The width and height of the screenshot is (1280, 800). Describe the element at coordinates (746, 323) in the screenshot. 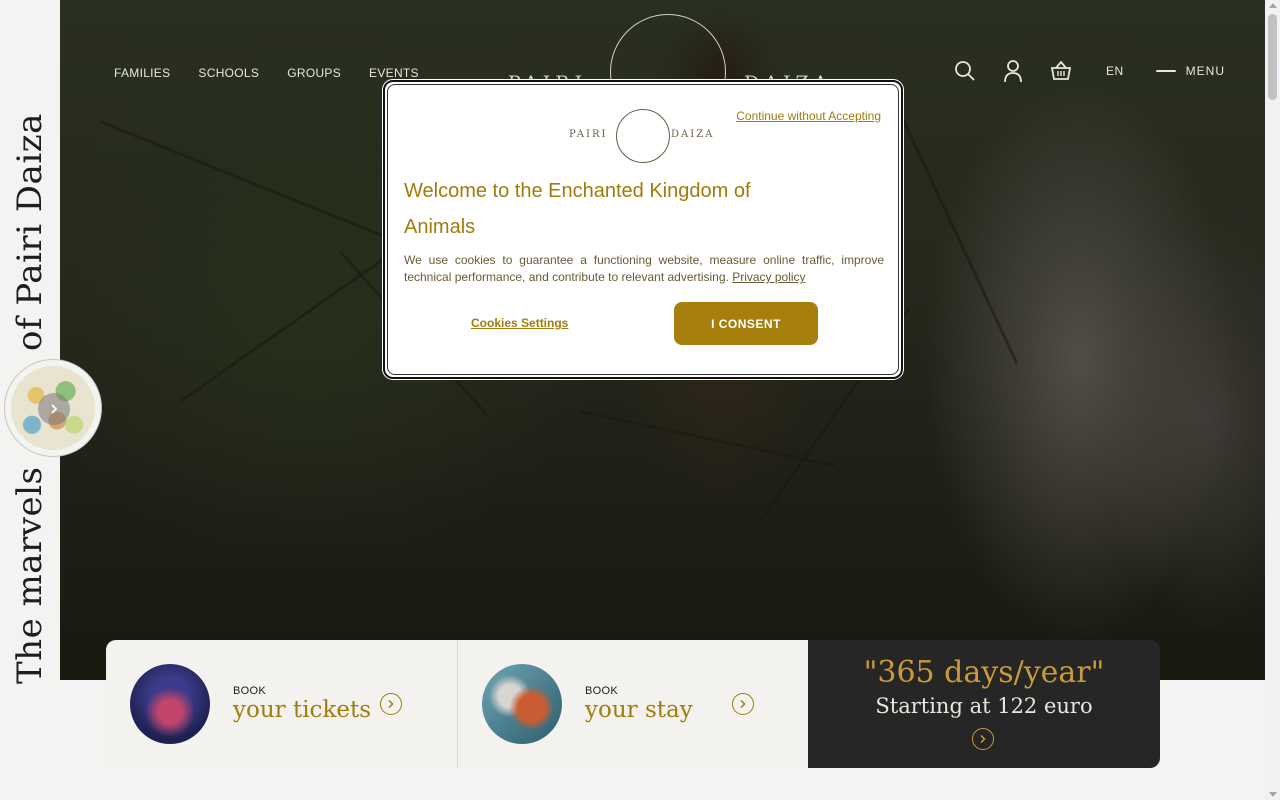

I see `consent-button: I CONSENT` at that location.